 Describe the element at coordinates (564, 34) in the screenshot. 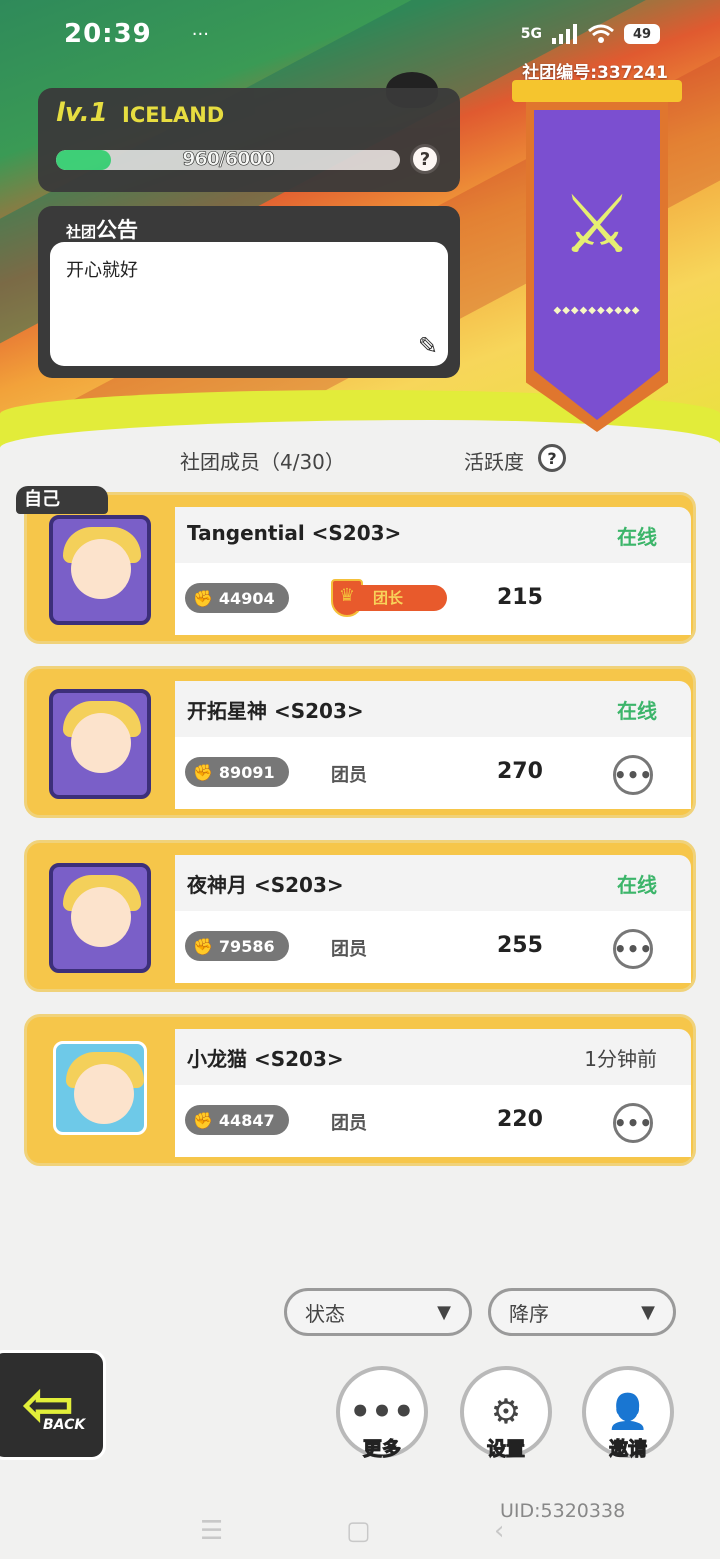

I see `signal-icon` at that location.